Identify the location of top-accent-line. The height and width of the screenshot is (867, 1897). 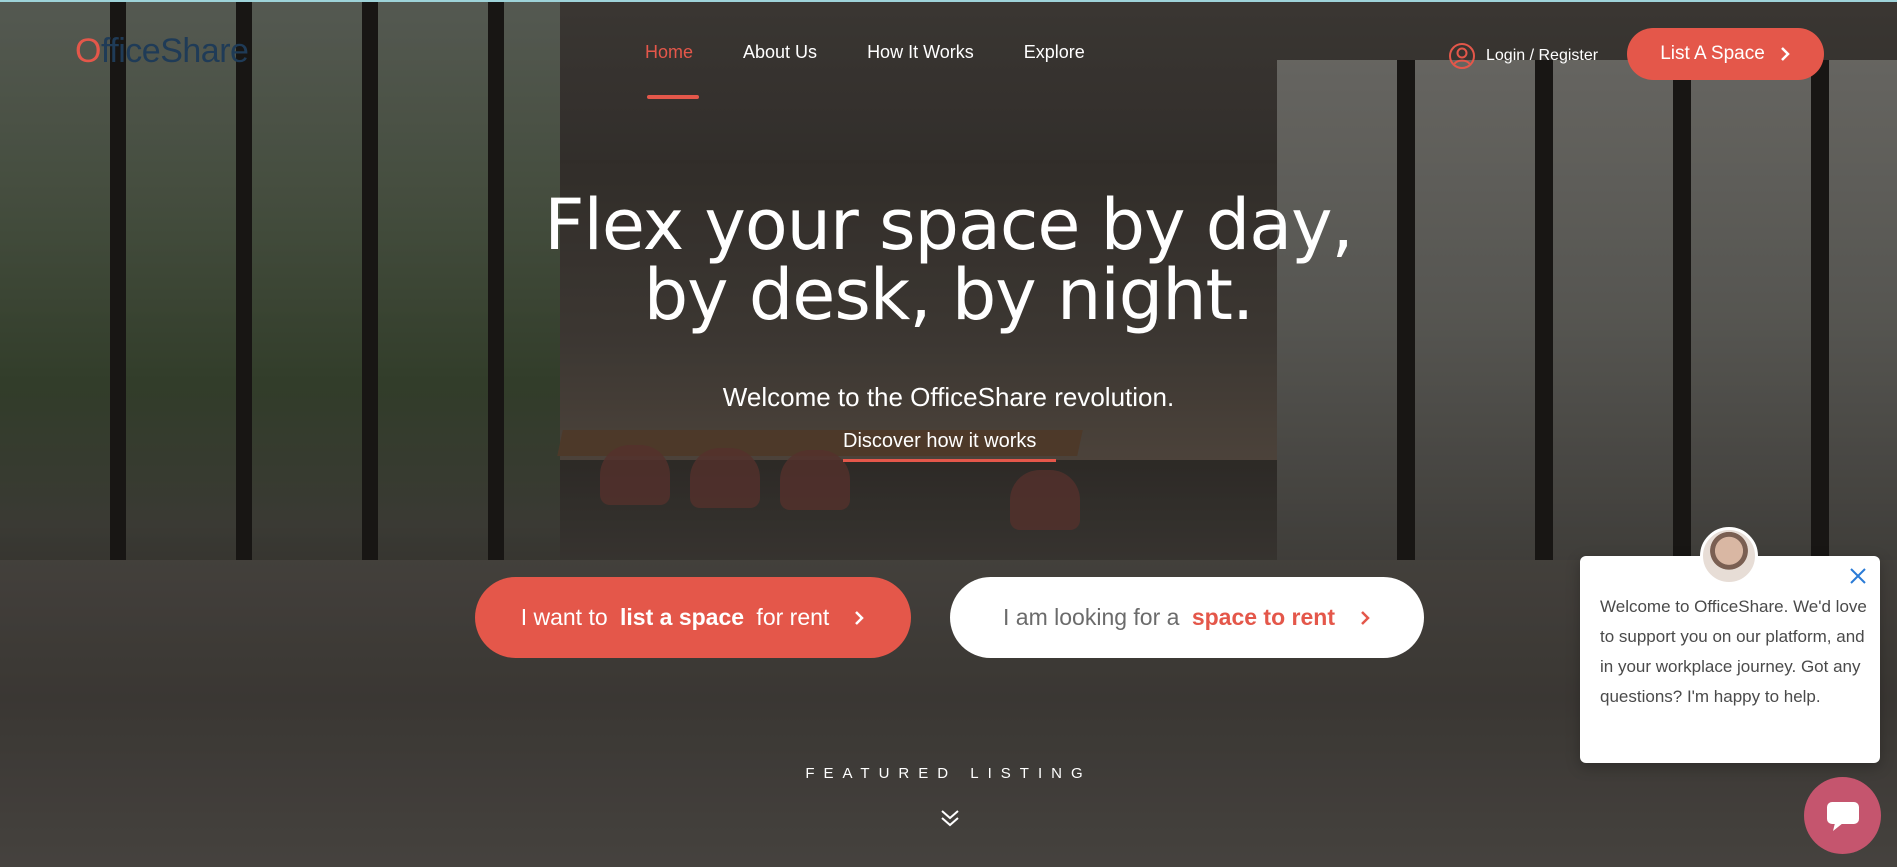
(948, 1).